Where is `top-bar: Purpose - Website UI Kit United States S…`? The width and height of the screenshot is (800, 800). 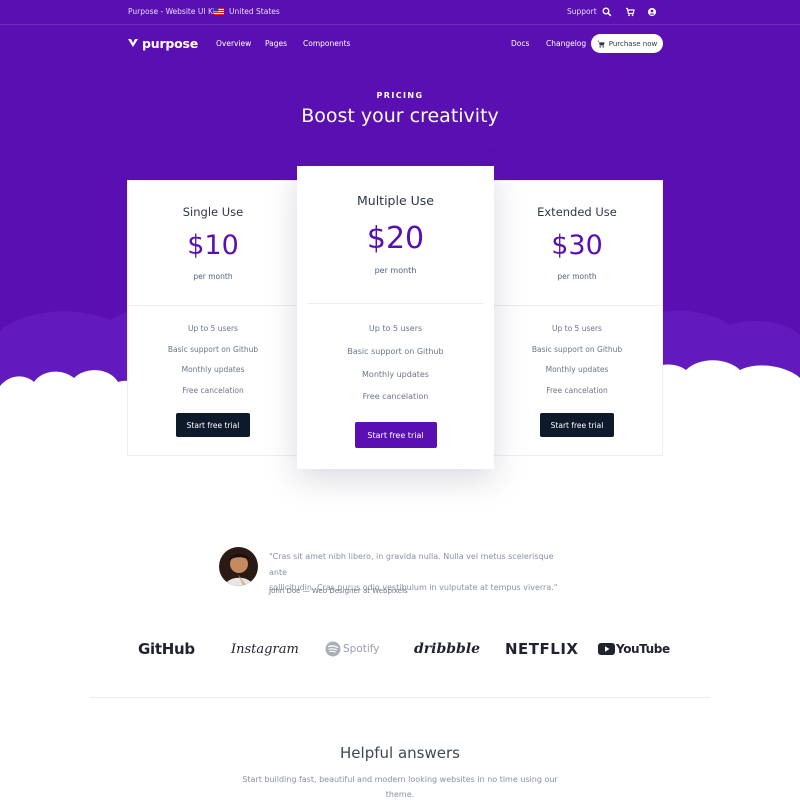
top-bar: Purpose - Website UI Kit United States S… is located at coordinates (400, 12).